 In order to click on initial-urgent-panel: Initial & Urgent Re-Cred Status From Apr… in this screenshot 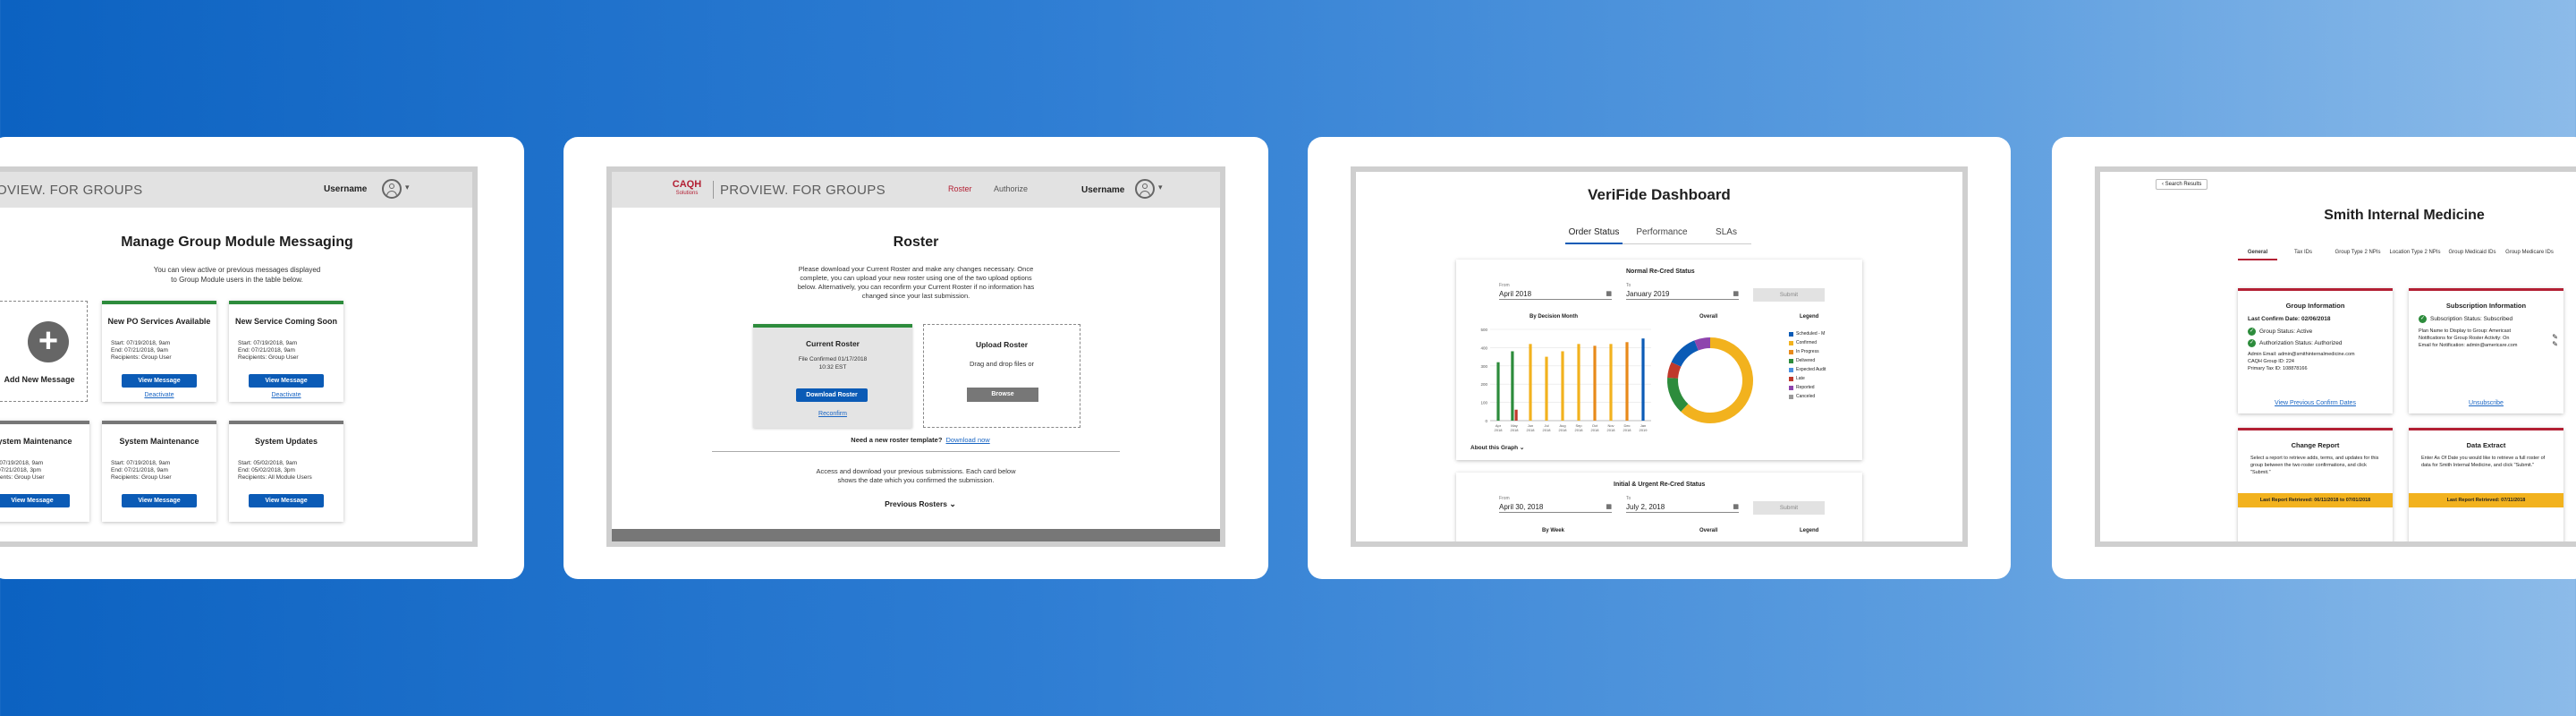, I will do `click(1659, 507)`.